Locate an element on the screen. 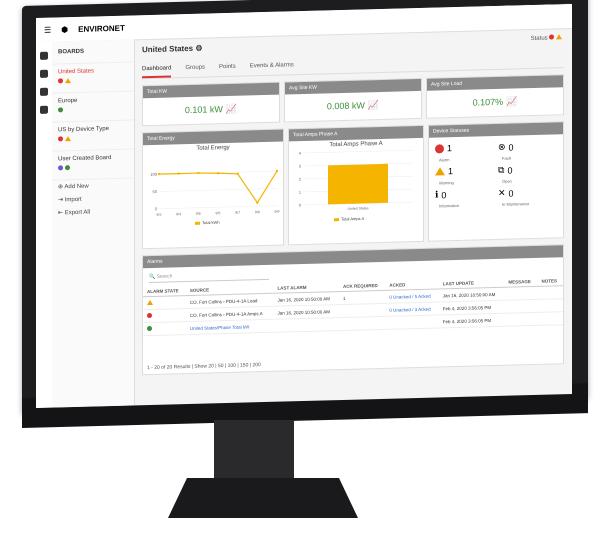 This screenshot has width=595, height=537. x-tick-label: 9/3 is located at coordinates (159, 215).